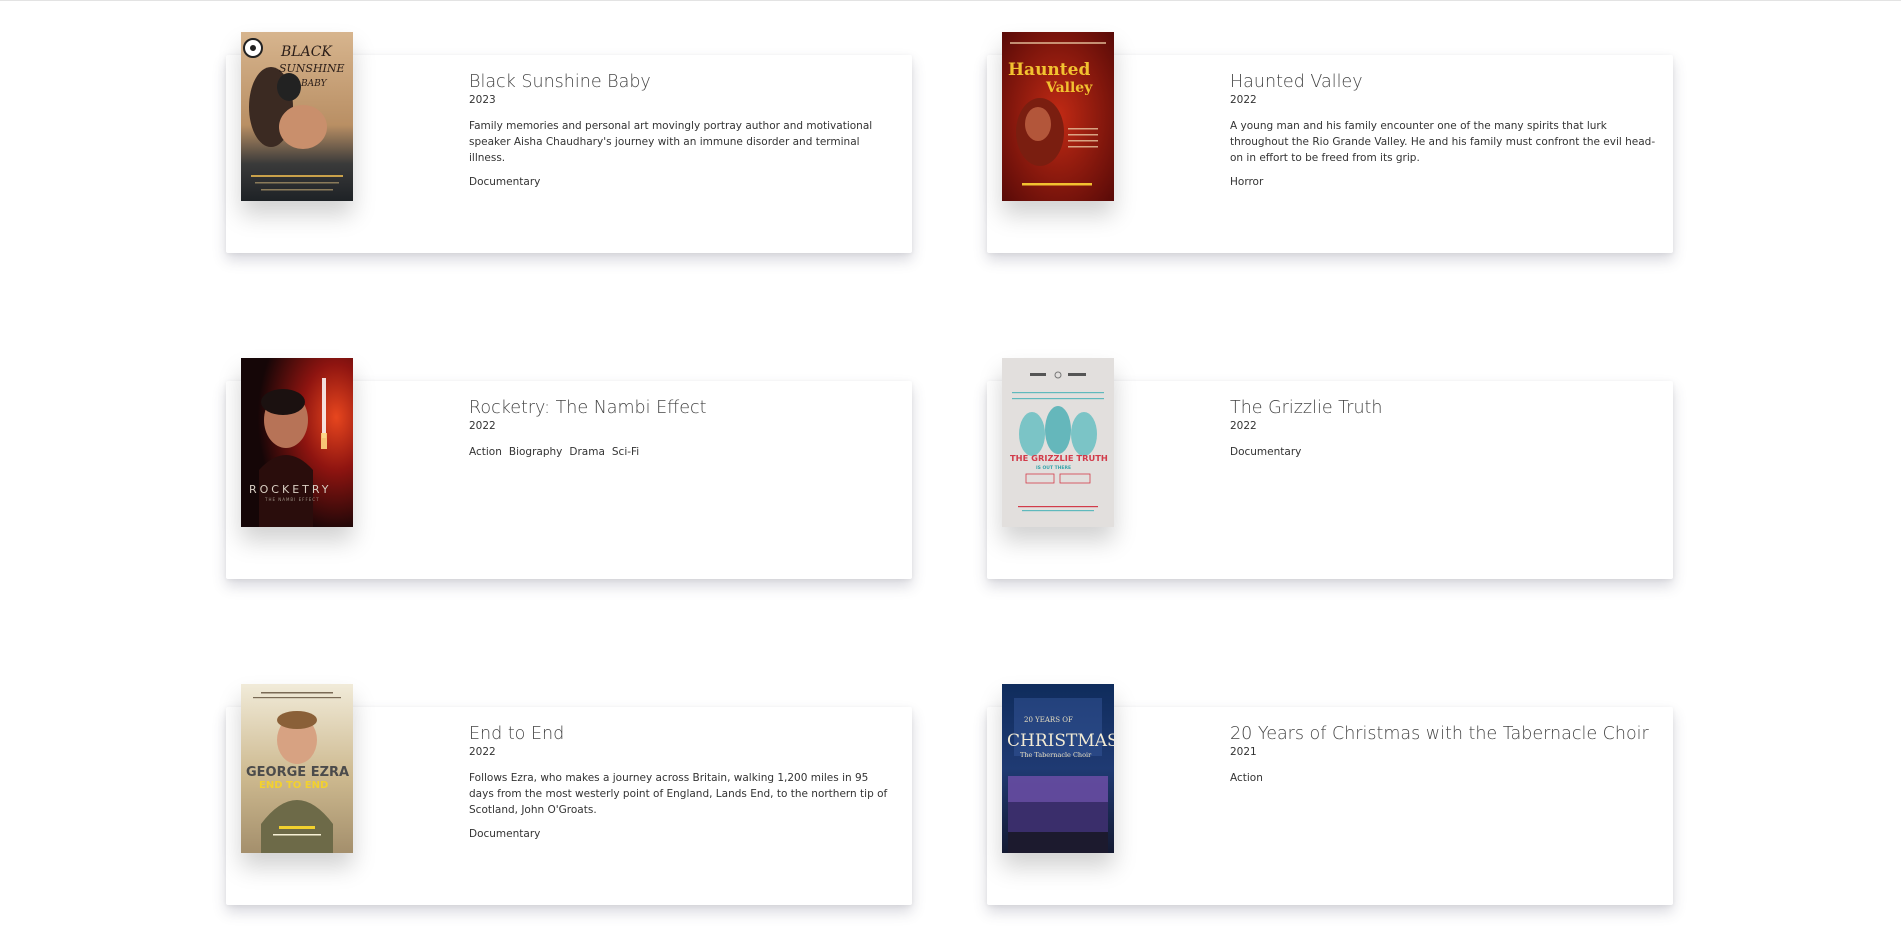 The image size is (1901, 950). I want to click on movie-poster: THE GRIZZLIE TRUTH IS OUT THERE, so click(1058, 442).